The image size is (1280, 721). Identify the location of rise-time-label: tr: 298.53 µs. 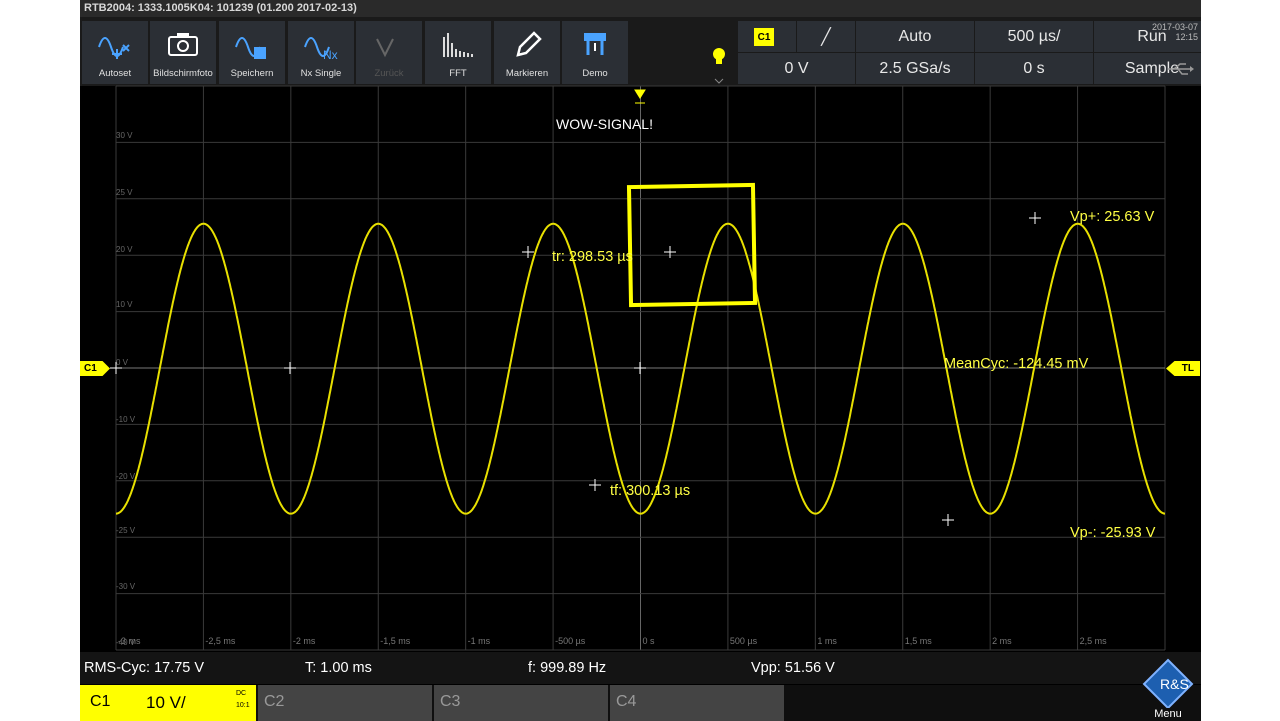
(592, 257).